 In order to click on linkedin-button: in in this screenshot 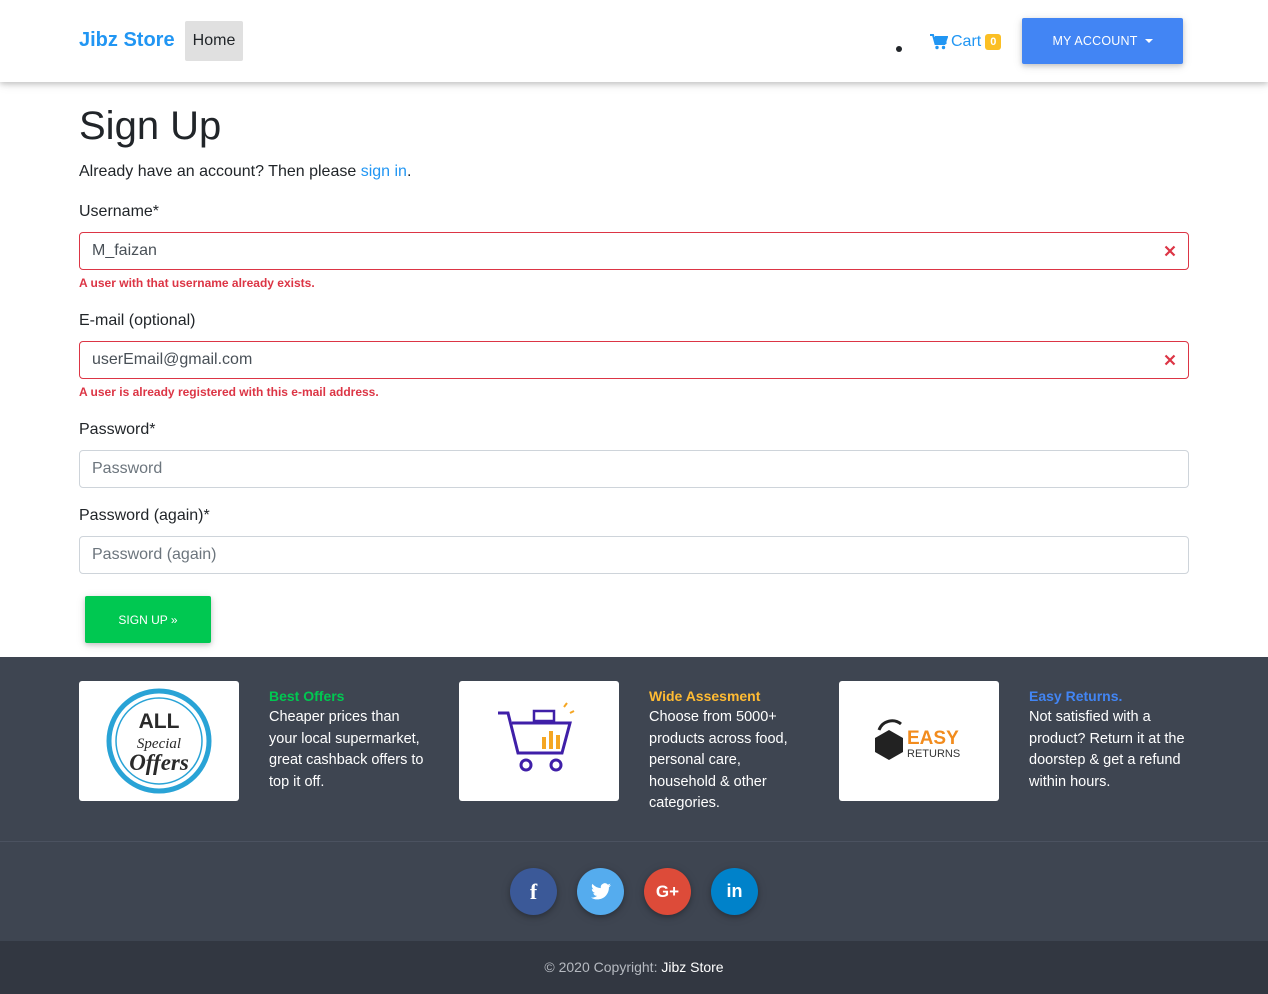, I will do `click(734, 891)`.